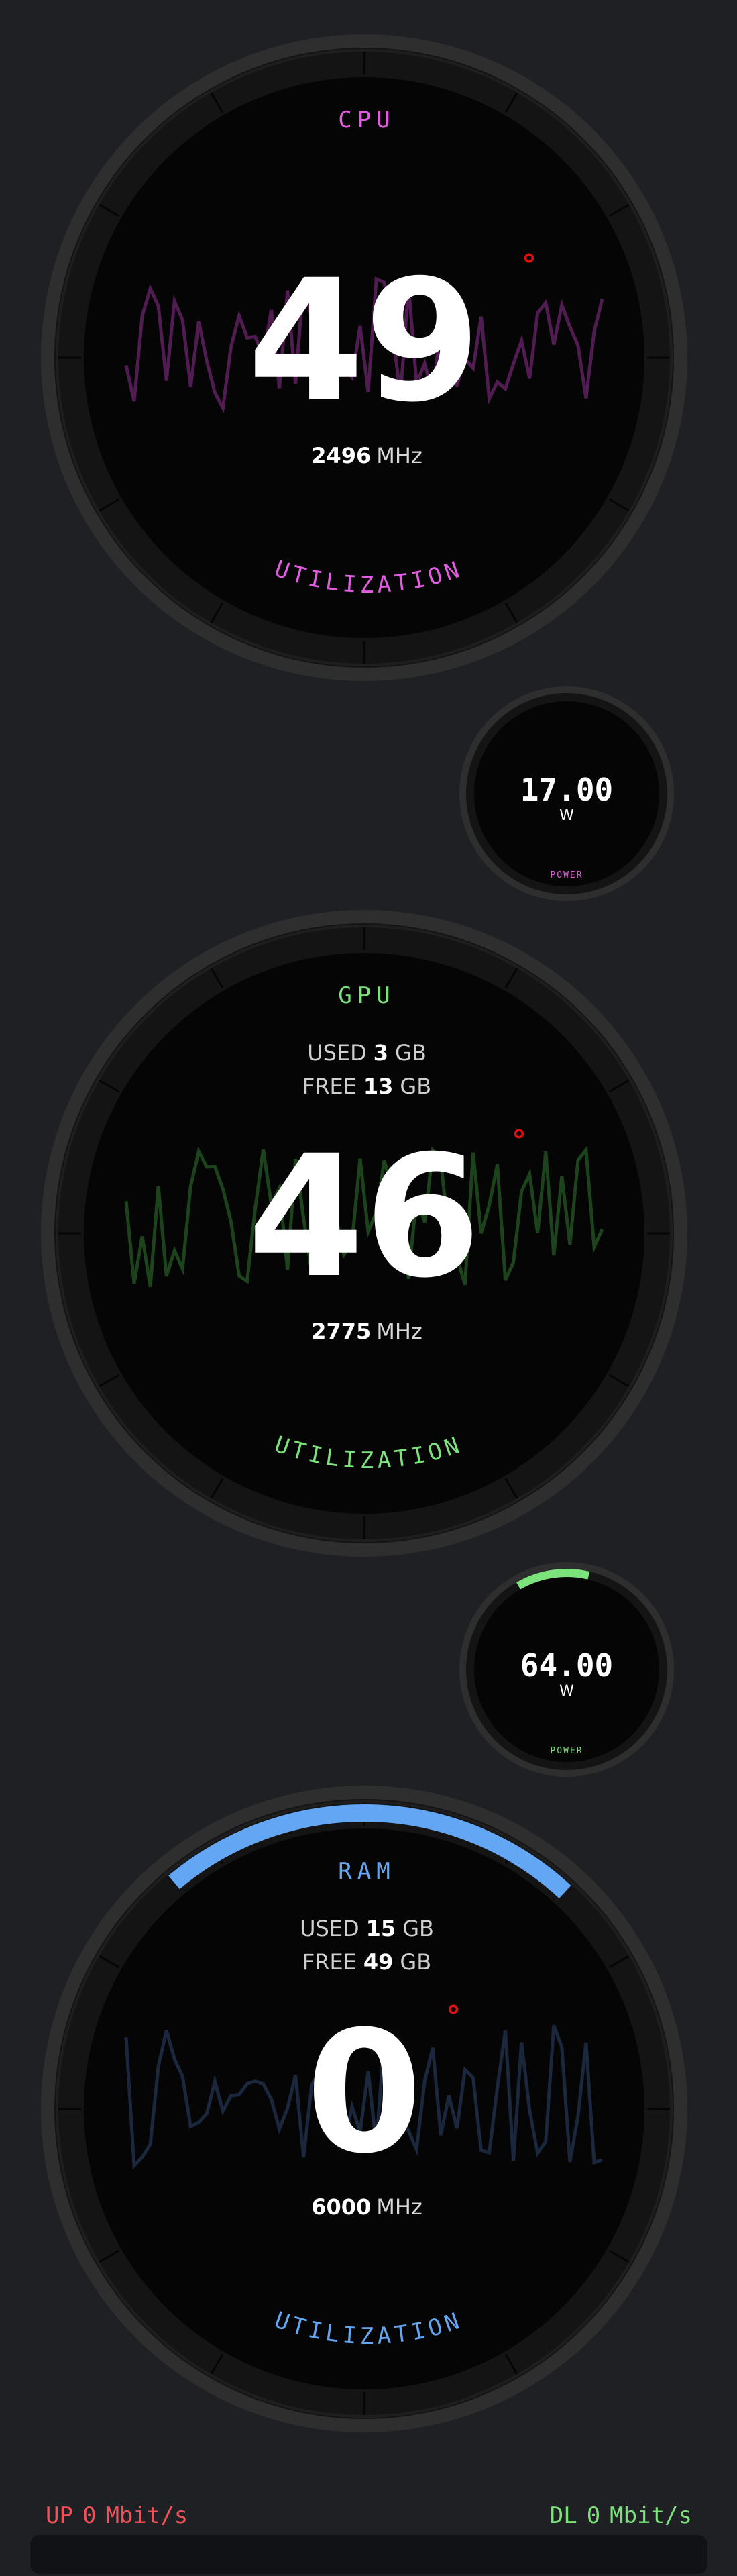 This screenshot has height=2576, width=737. Describe the element at coordinates (566, 1751) in the screenshot. I see `gpu-power-caption: POWER` at that location.